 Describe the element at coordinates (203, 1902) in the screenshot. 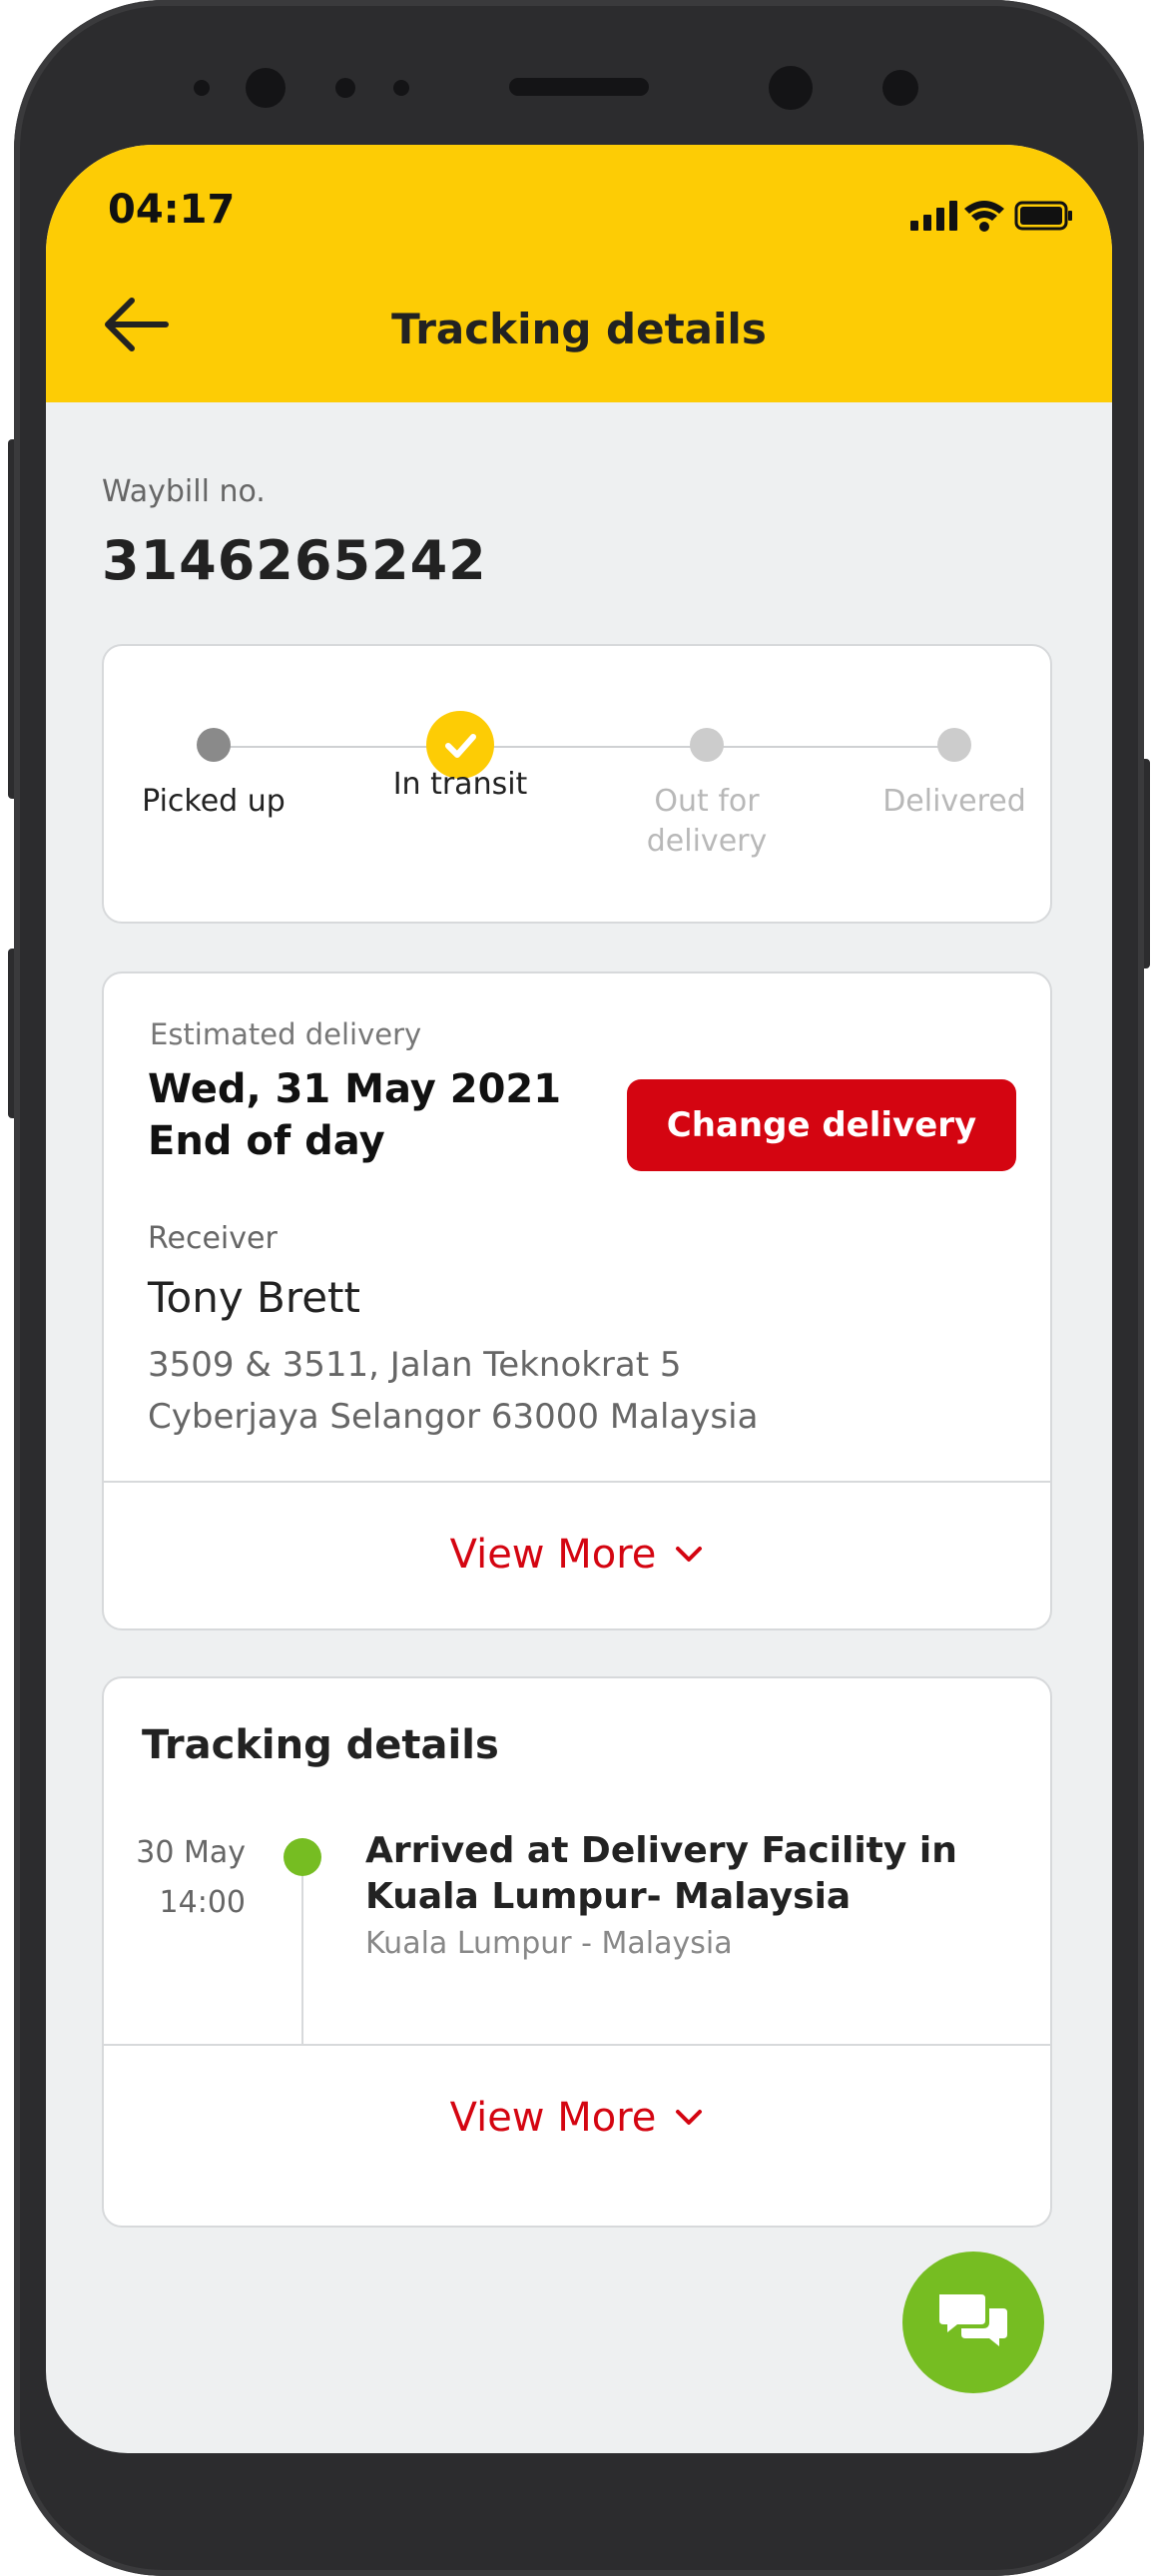

I see `event-time: 14:00` at that location.